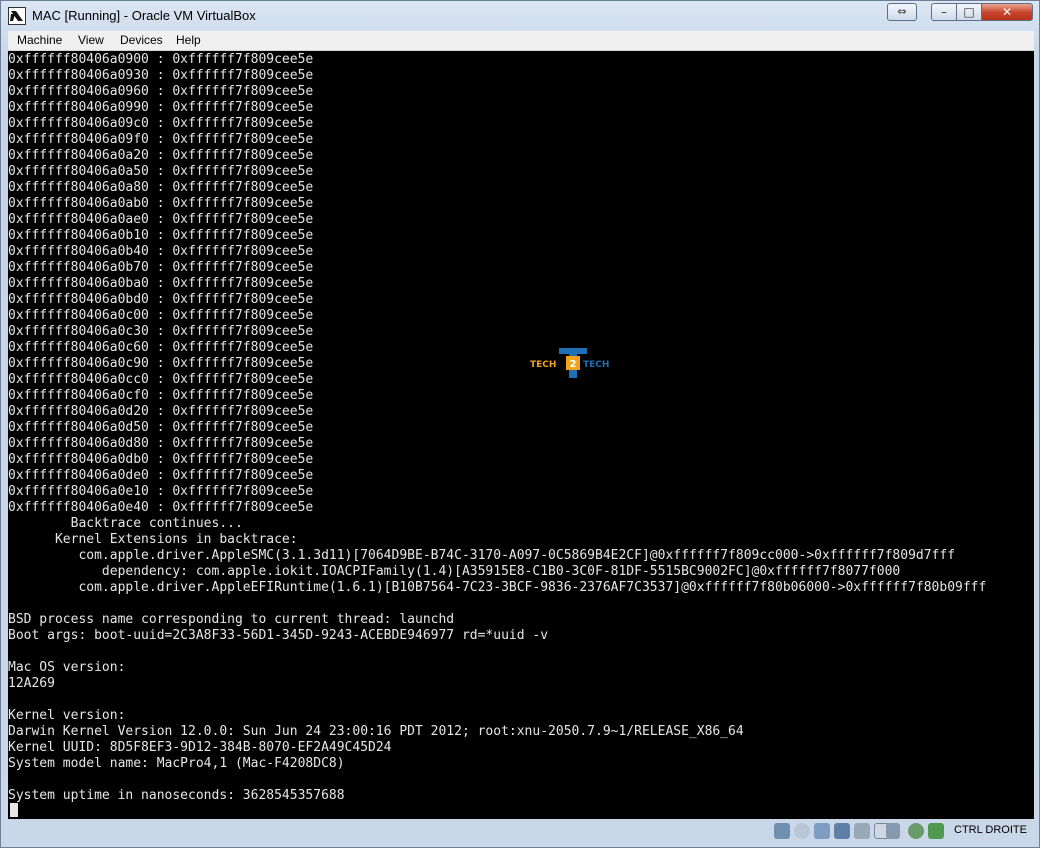 The height and width of the screenshot is (848, 1040). I want to click on console-line: 0xffffff80406a0de0 : 0xffffff7f809cee5e, so click(161, 475).